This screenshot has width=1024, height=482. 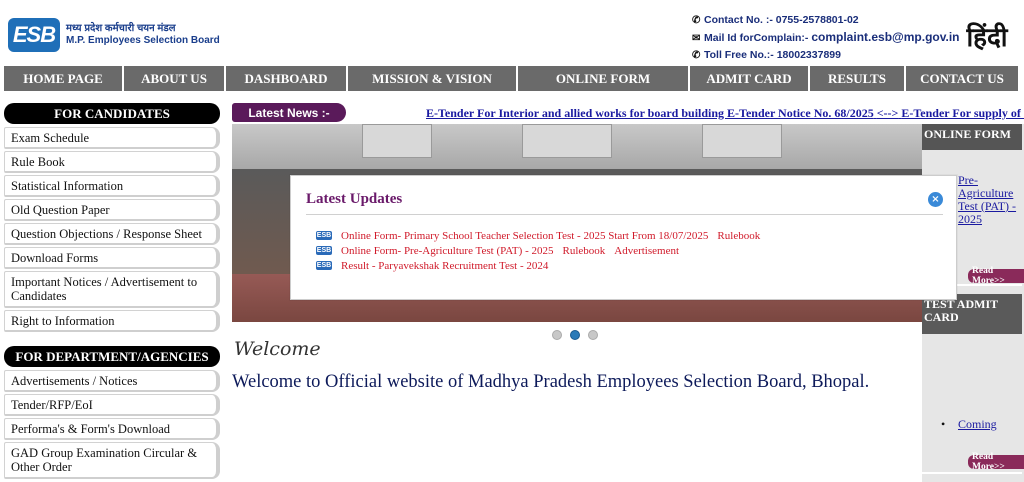 I want to click on close-icon: ×, so click(x=935, y=199).